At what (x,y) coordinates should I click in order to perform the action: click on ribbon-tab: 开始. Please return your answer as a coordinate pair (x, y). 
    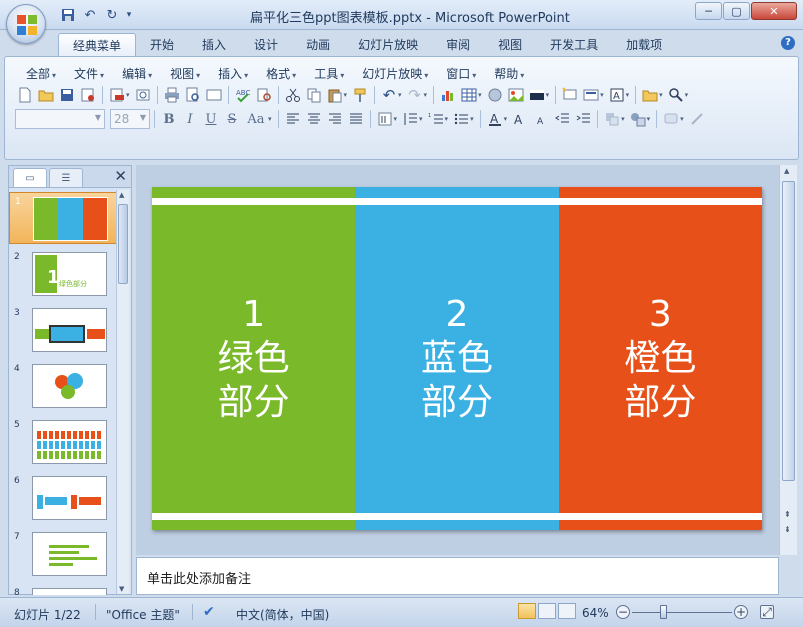
    Looking at the image, I should click on (162, 45).